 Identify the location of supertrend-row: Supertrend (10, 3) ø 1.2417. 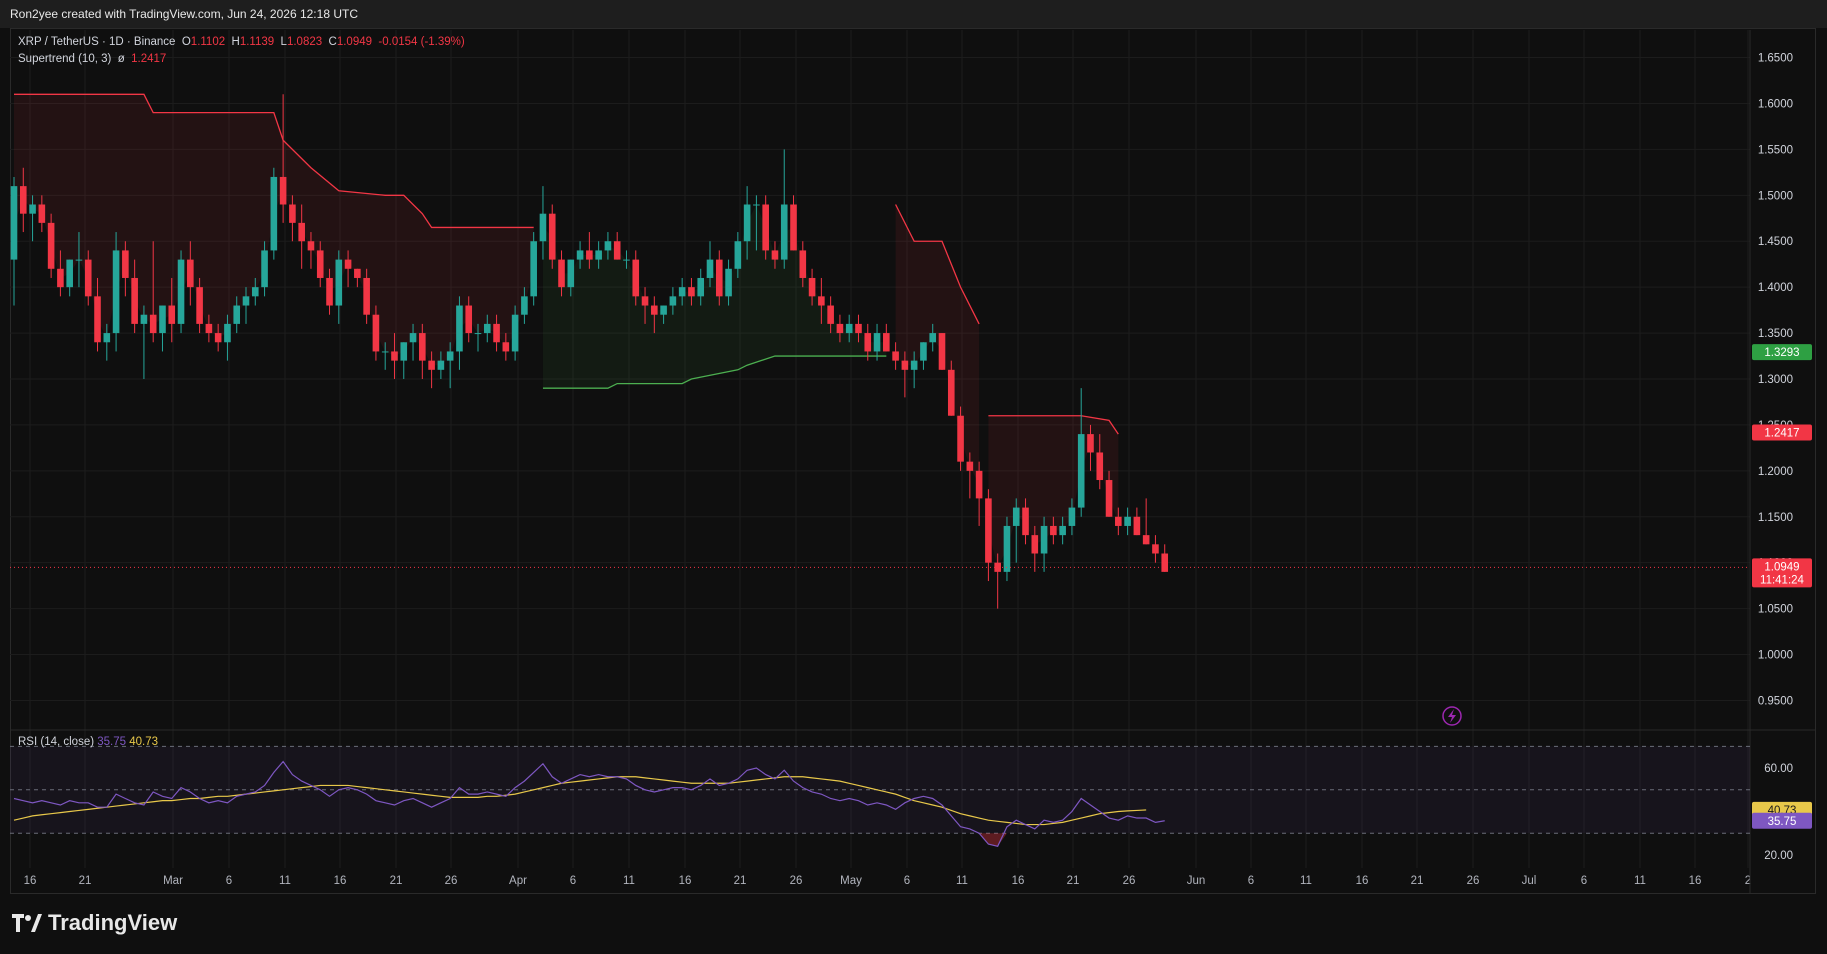
(241, 59).